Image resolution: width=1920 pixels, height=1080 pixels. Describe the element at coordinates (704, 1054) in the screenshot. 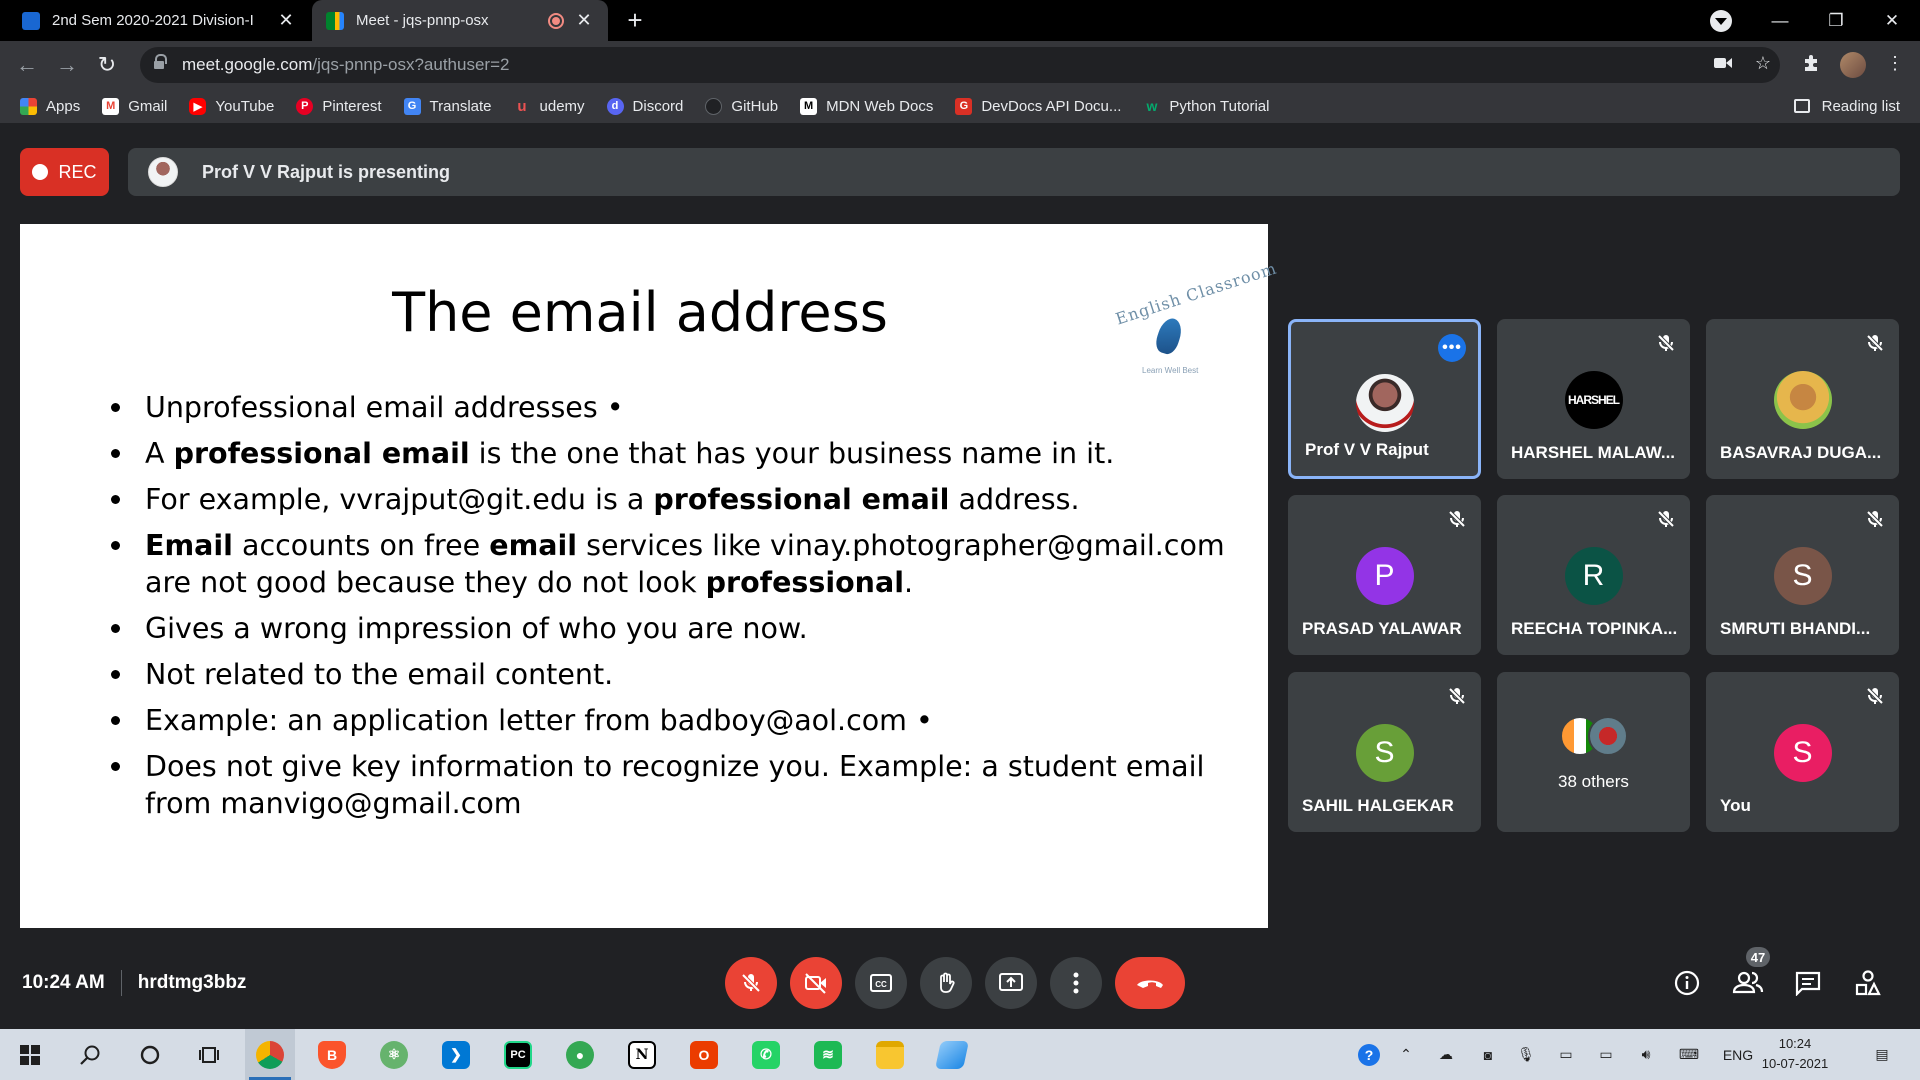

I see `taskbar-office: O` at that location.